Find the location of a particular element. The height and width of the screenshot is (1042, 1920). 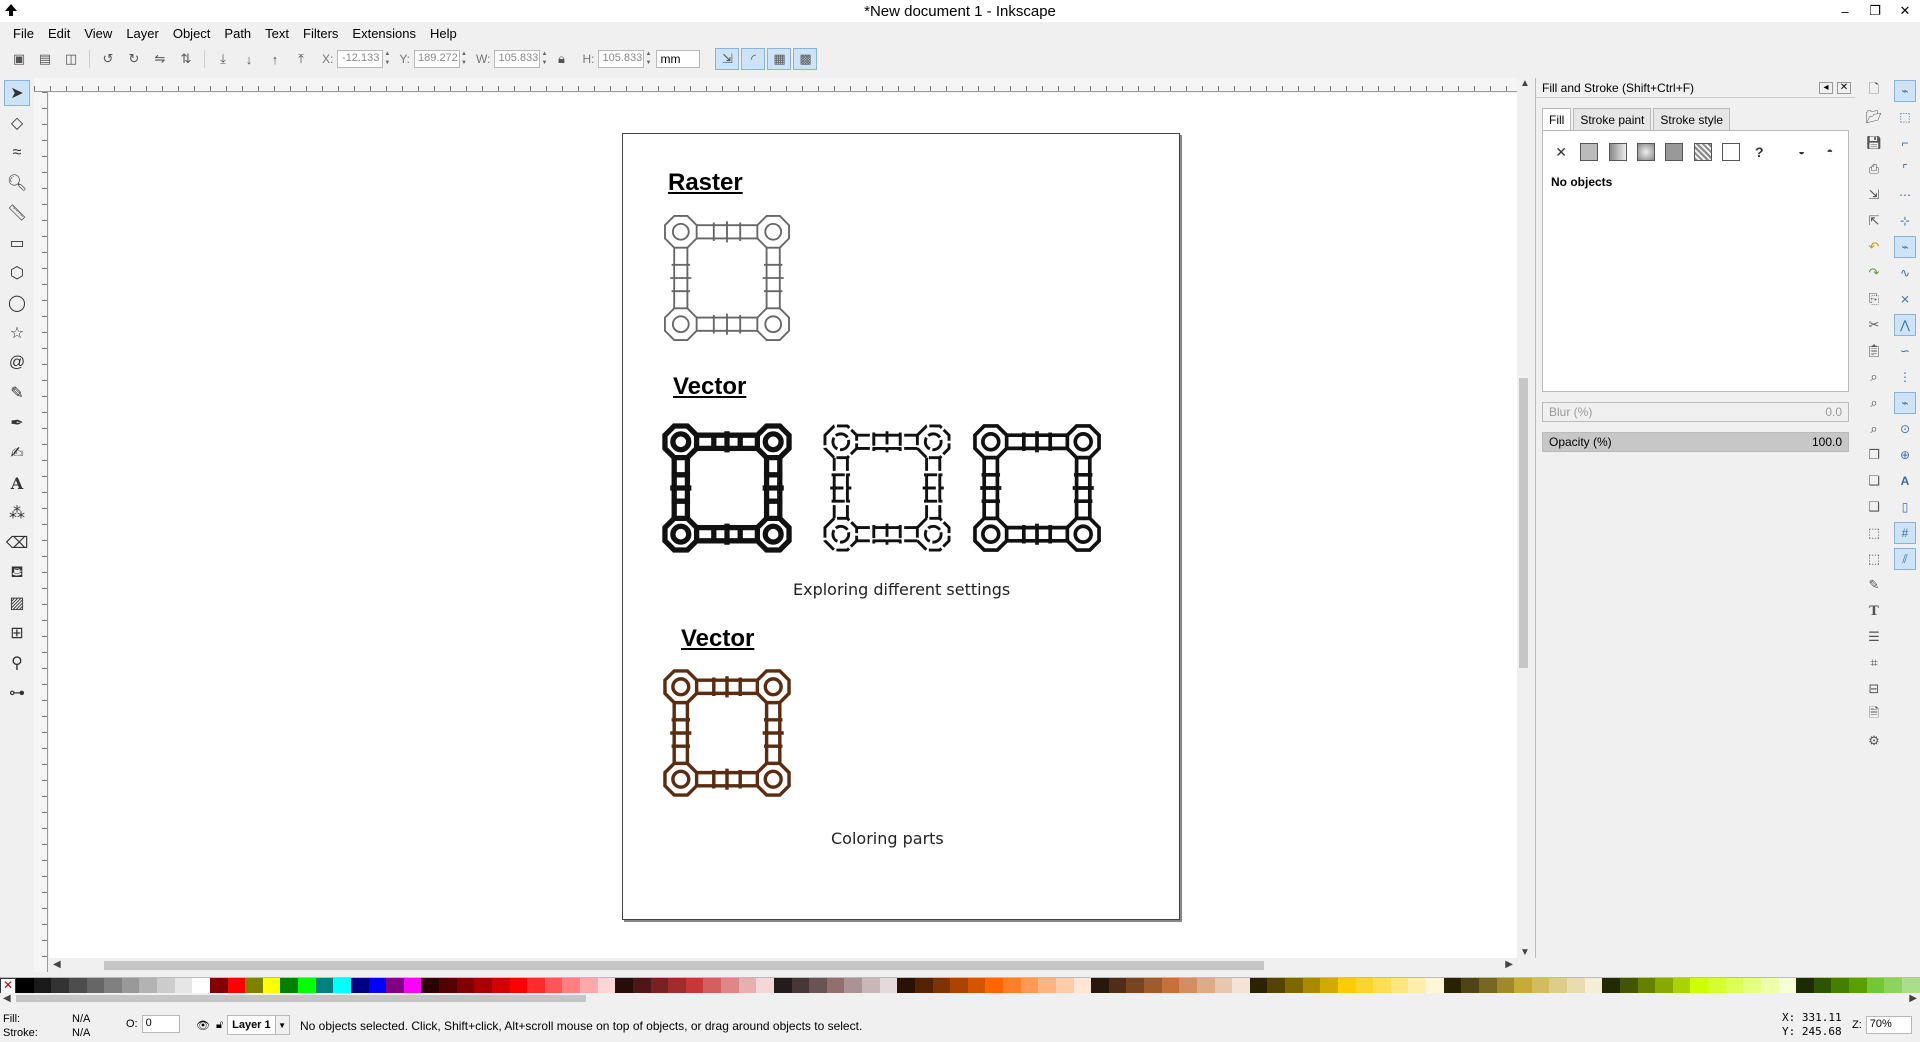

snap-path-icon: ∿ is located at coordinates (1905, 273).